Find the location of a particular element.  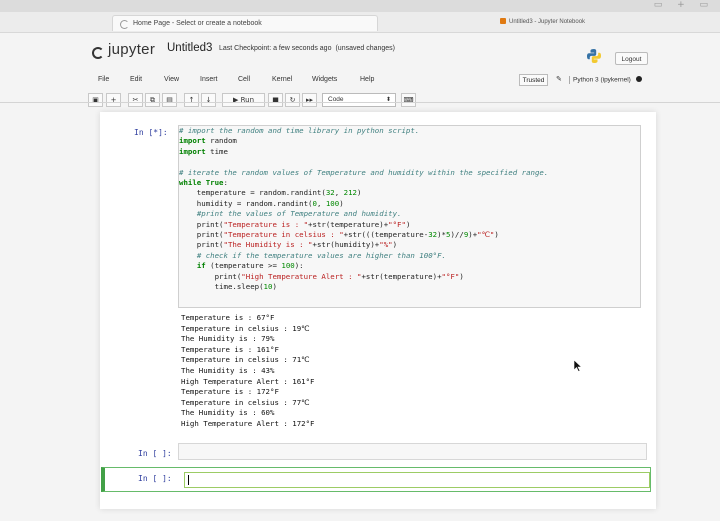

menu-insert: Insert is located at coordinates (209, 79).